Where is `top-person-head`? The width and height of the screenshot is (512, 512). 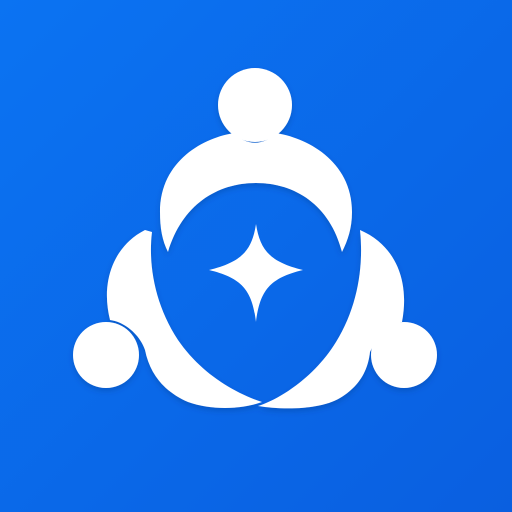
top-person-head is located at coordinates (255, 105).